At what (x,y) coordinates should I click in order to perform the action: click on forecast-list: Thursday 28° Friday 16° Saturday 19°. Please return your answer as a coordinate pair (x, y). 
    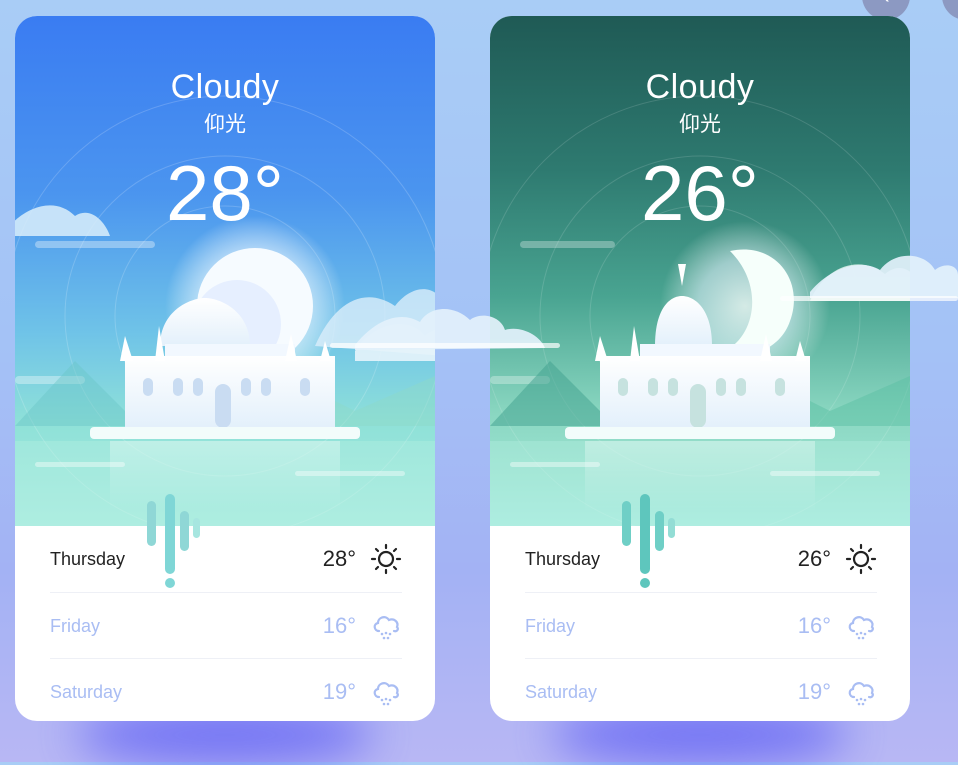
    Looking at the image, I should click on (225, 623).